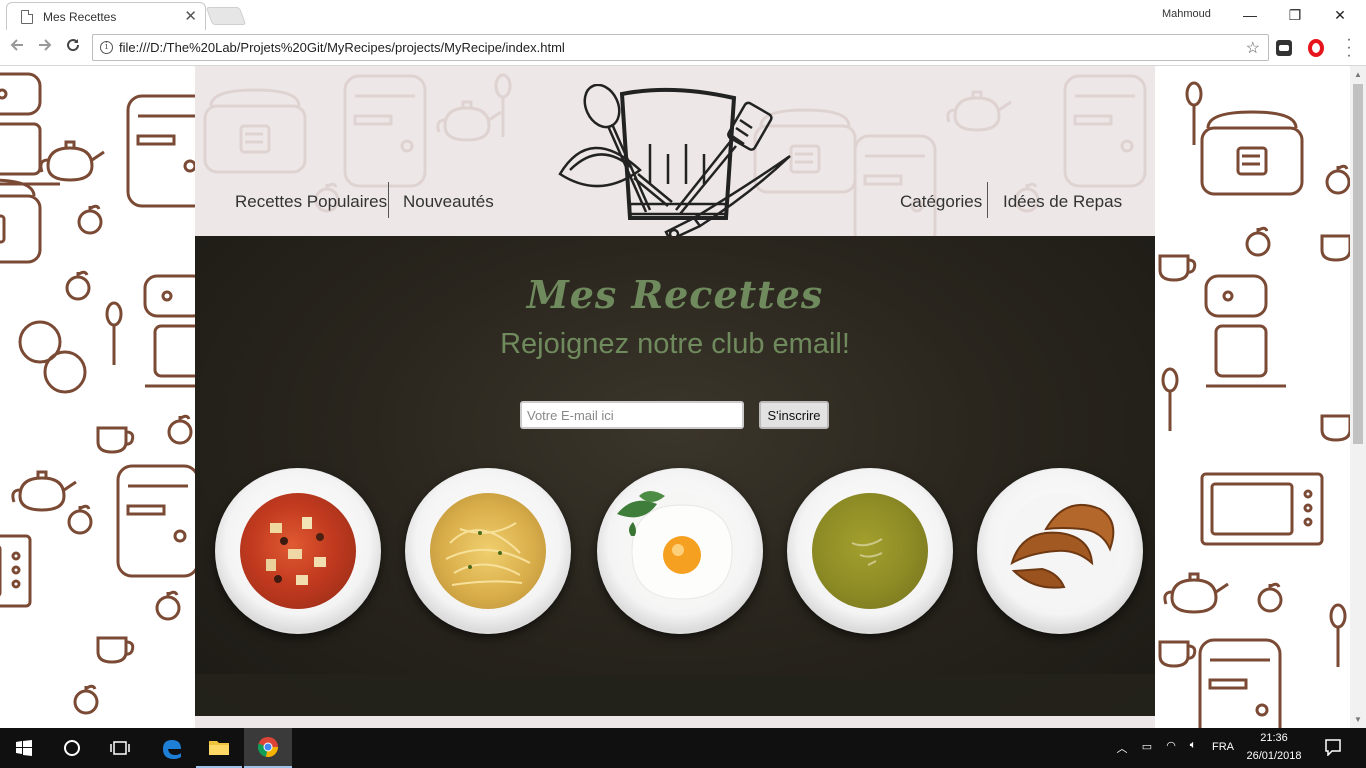 The height and width of the screenshot is (768, 1366). What do you see at coordinates (190, 16) in the screenshot?
I see `close-tab-icon: ✕` at bounding box center [190, 16].